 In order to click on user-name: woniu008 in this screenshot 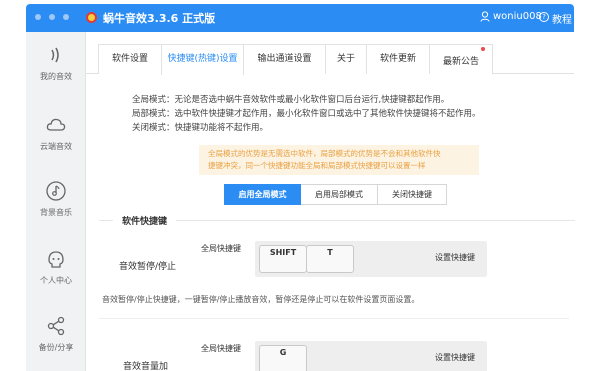, I will do `click(517, 16)`.